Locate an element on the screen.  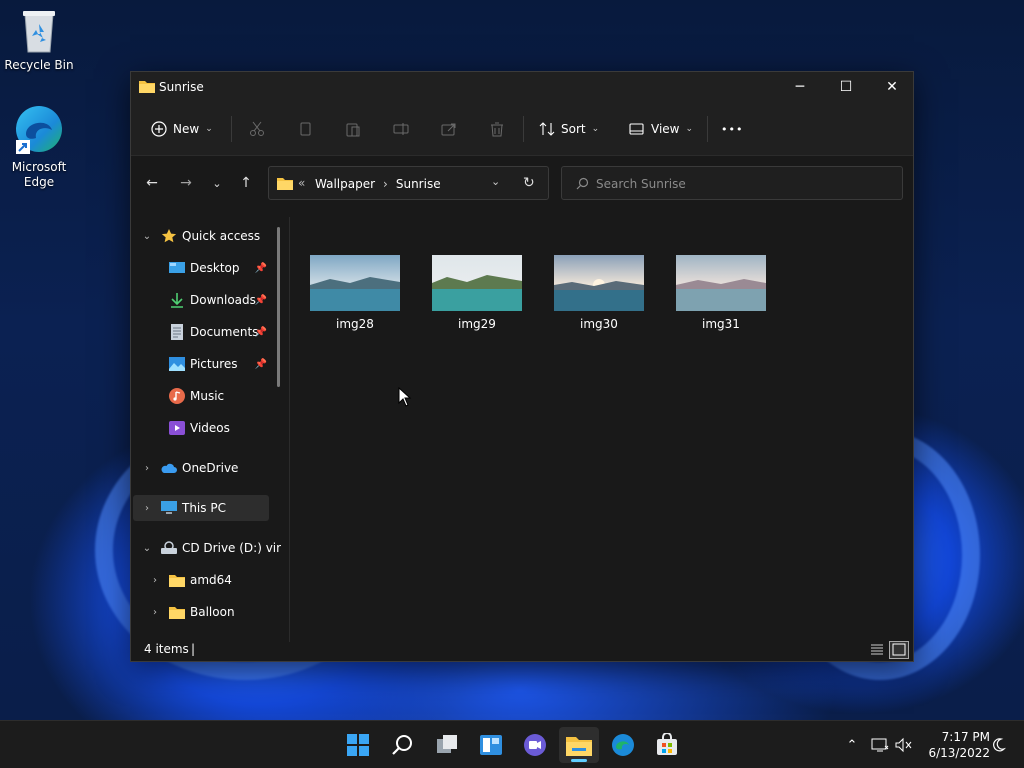
minimize-button: ─ is located at coordinates (800, 87).